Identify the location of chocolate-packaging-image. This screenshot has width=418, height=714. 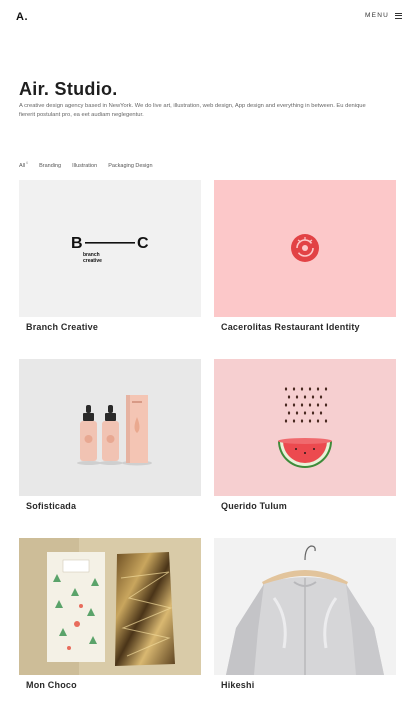
(110, 606).